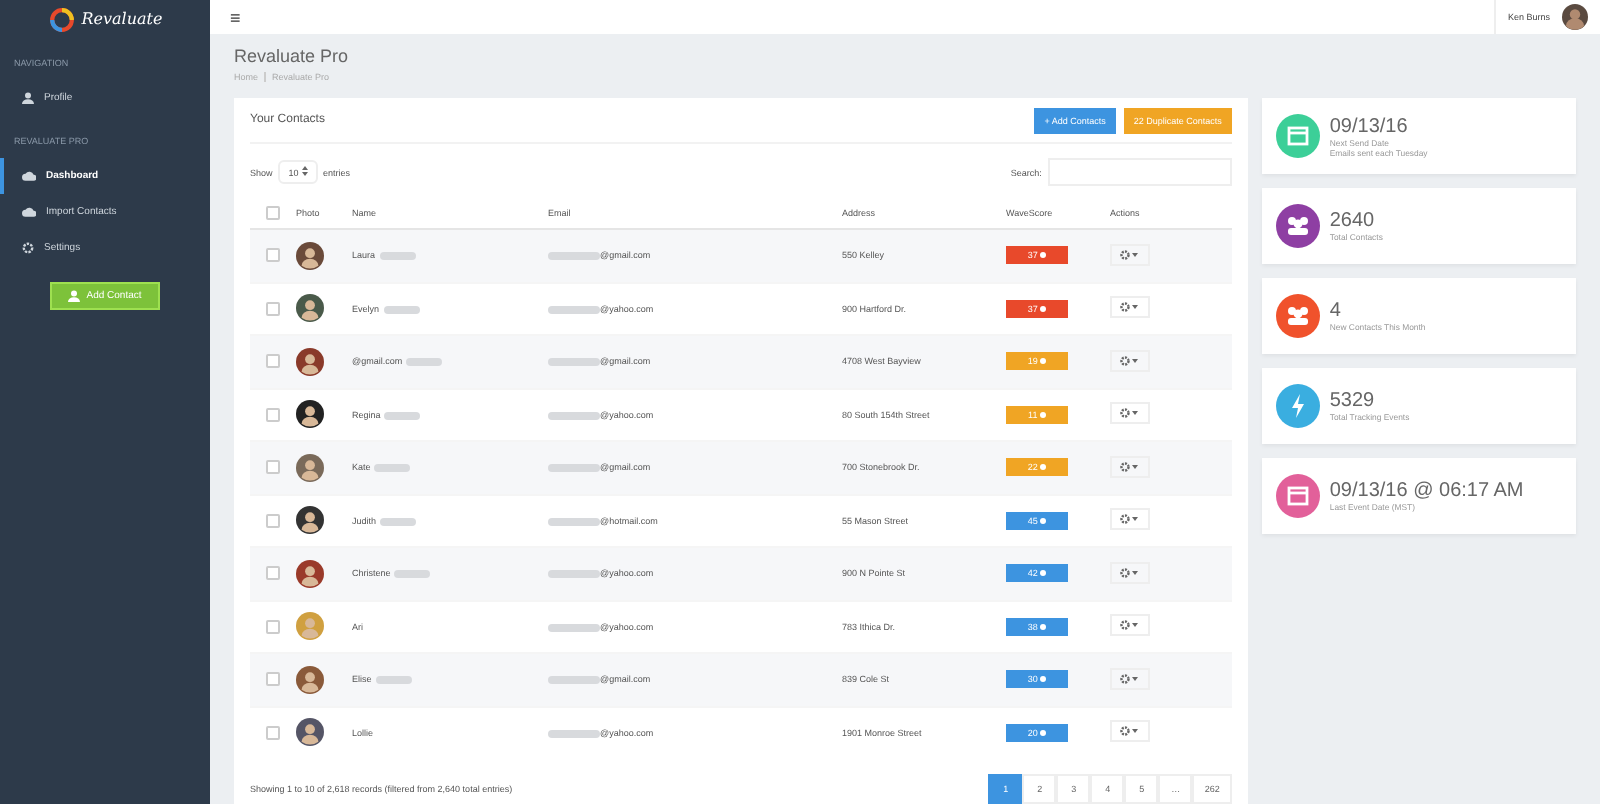 The height and width of the screenshot is (804, 1600). I want to click on logo-text: Revaluate, so click(122, 19).